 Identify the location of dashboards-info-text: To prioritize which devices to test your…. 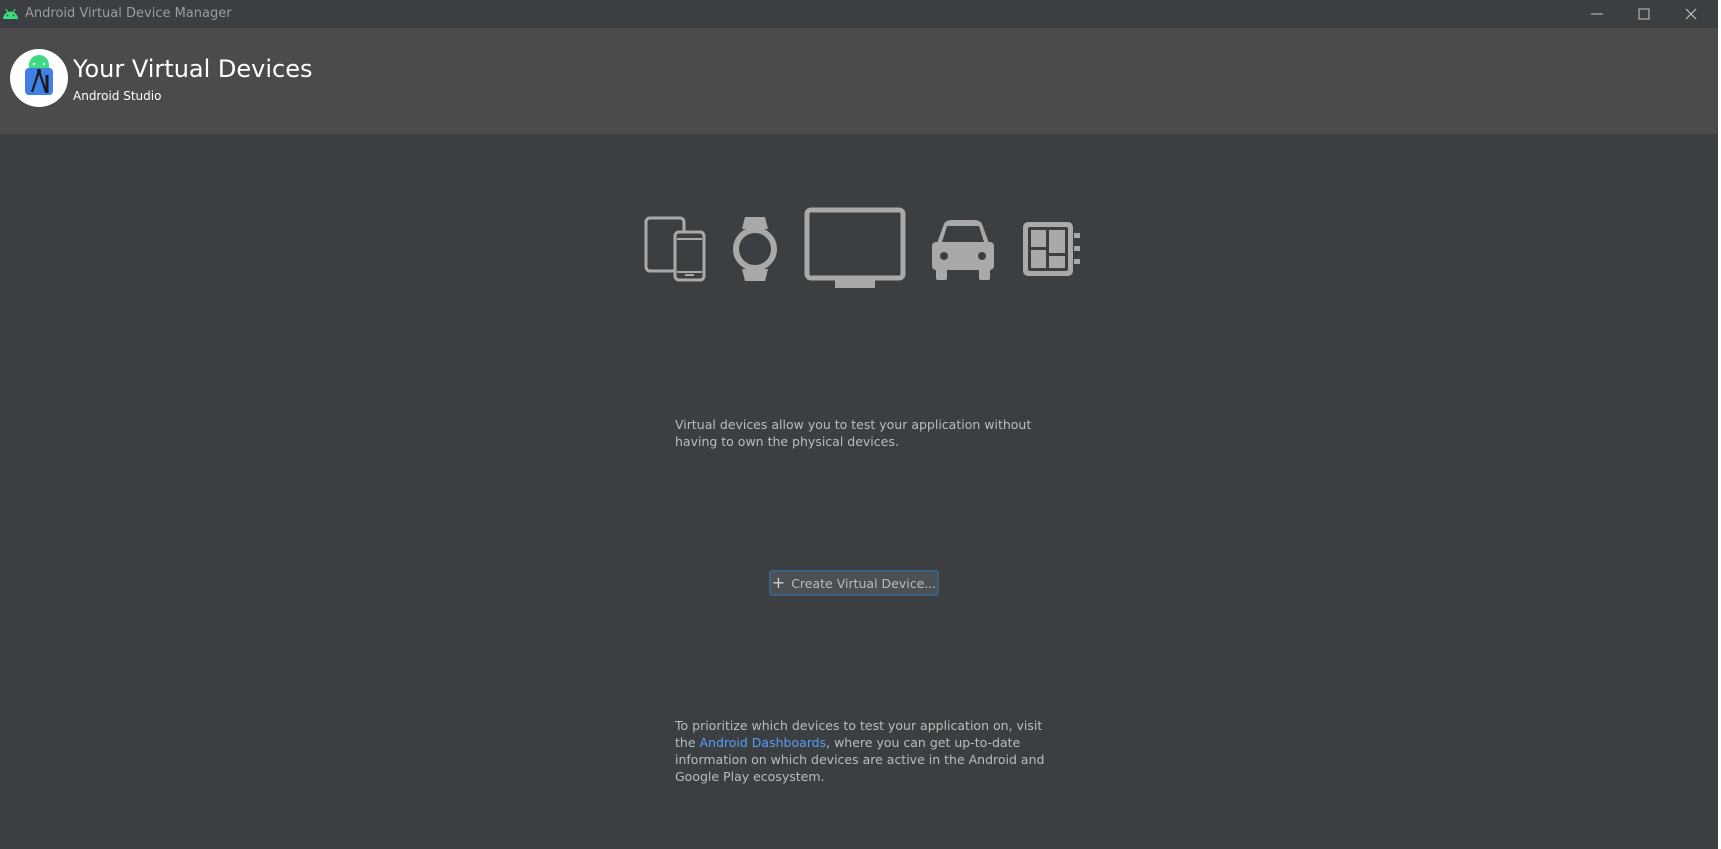
(860, 751).